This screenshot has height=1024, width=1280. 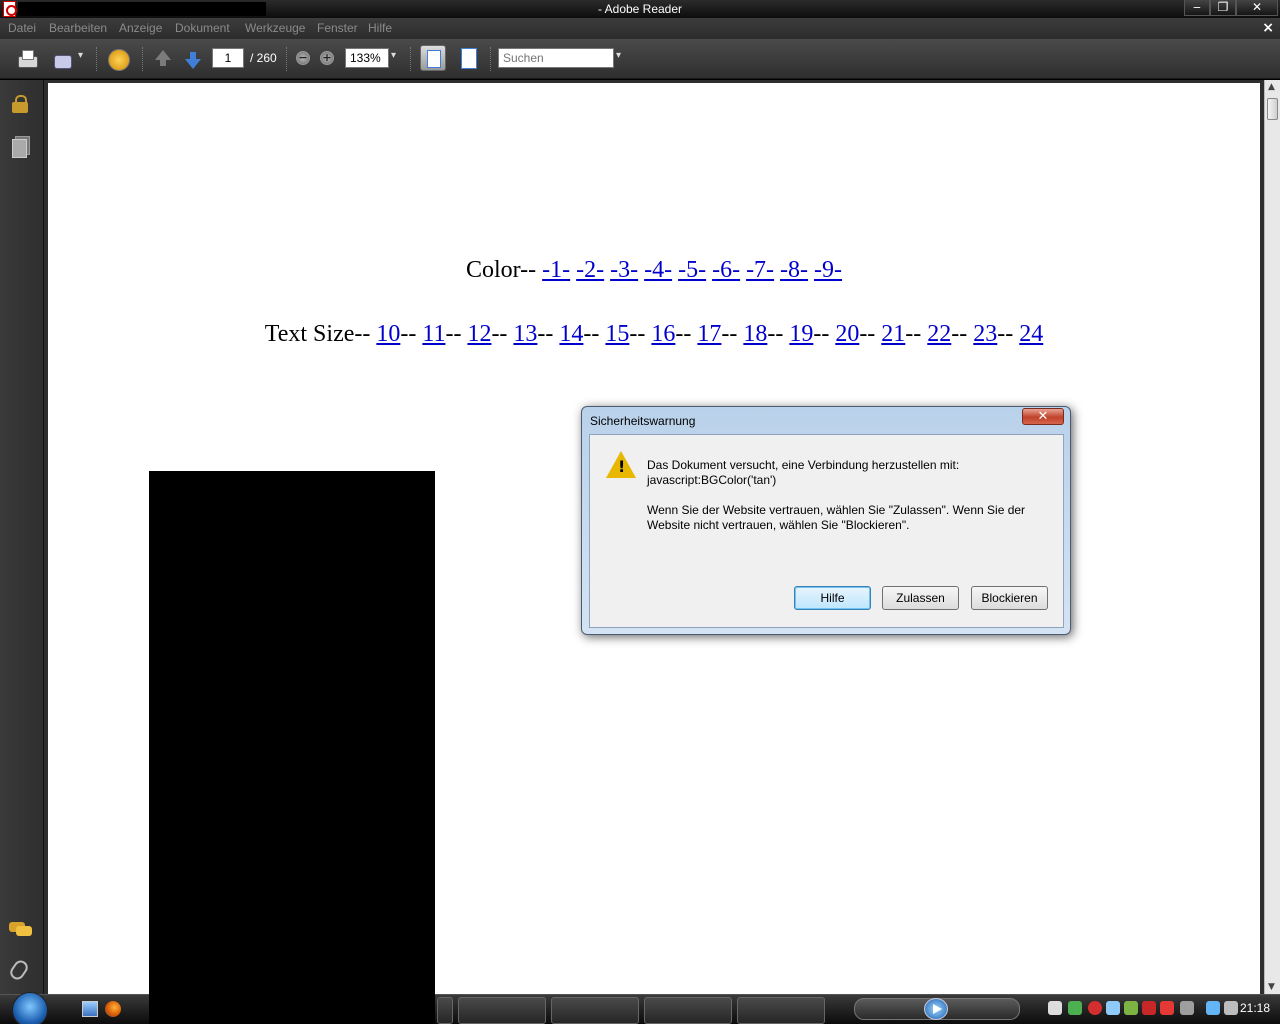 What do you see at coordinates (760, 270) in the screenshot?
I see `color-link: -7-` at bounding box center [760, 270].